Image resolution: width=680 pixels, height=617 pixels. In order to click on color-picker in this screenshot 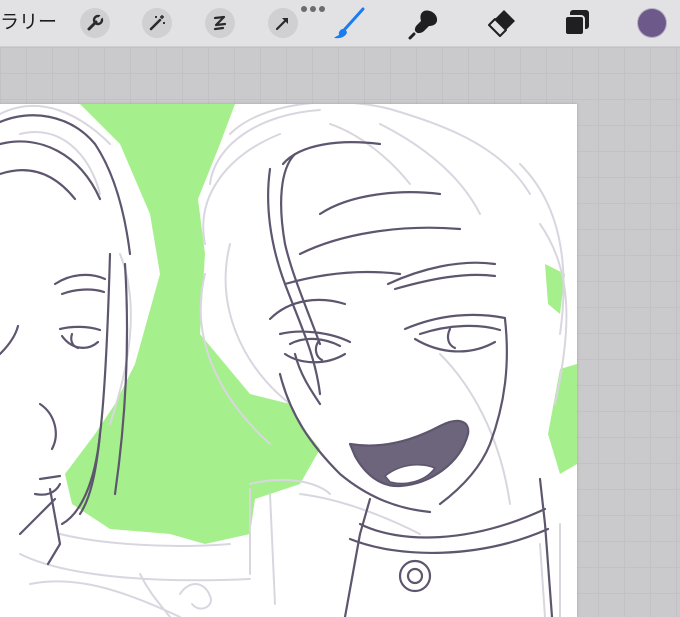, I will do `click(652, 23)`.